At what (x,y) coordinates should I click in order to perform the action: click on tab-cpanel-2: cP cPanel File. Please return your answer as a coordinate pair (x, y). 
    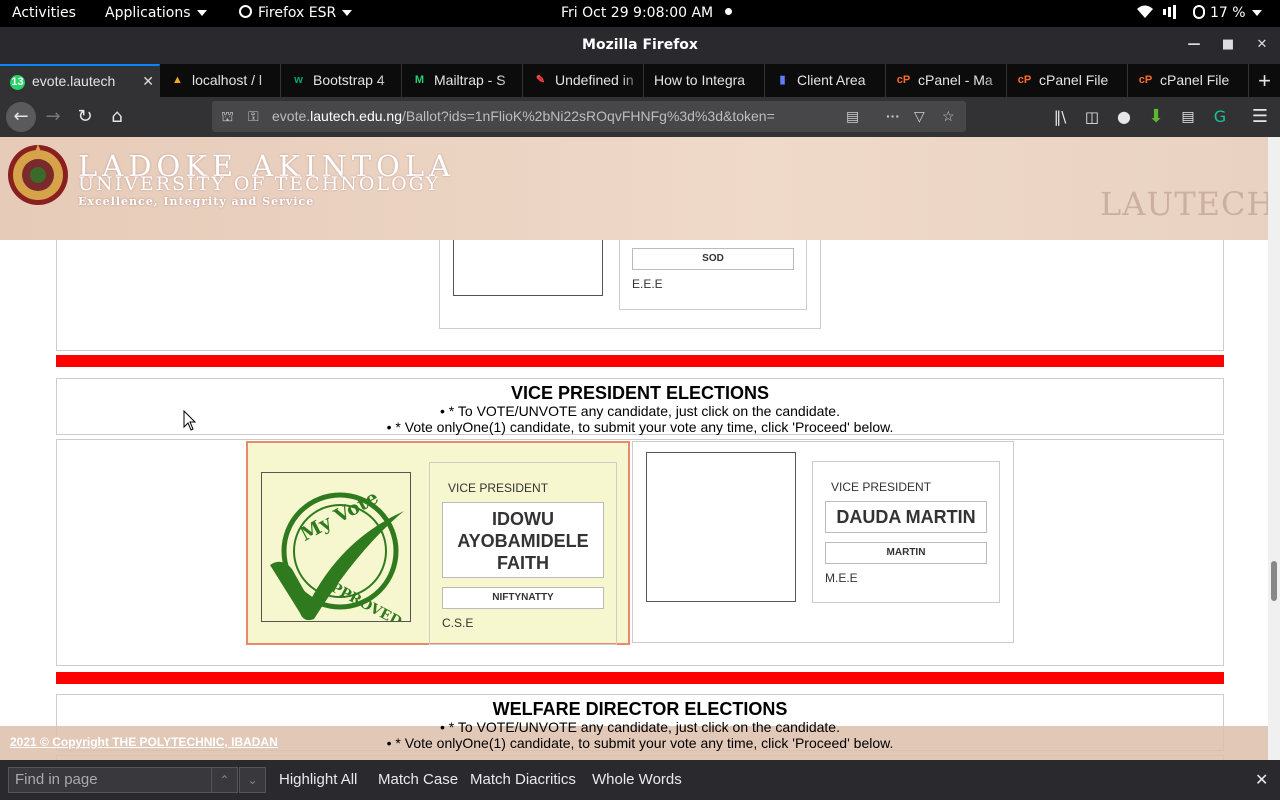
    Looking at the image, I should click on (1067, 80).